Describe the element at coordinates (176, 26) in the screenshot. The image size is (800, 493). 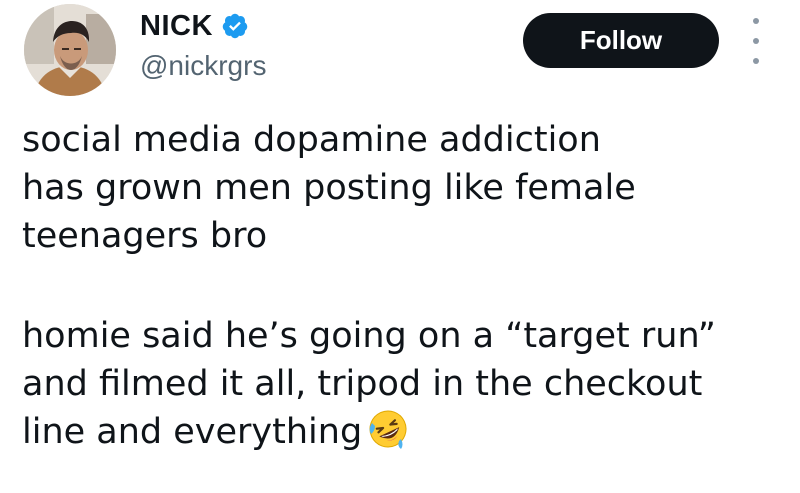
I see `display-name: NICK` at that location.